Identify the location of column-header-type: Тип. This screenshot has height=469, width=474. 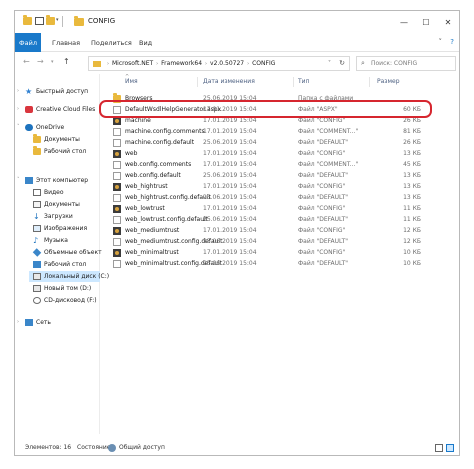
(304, 81).